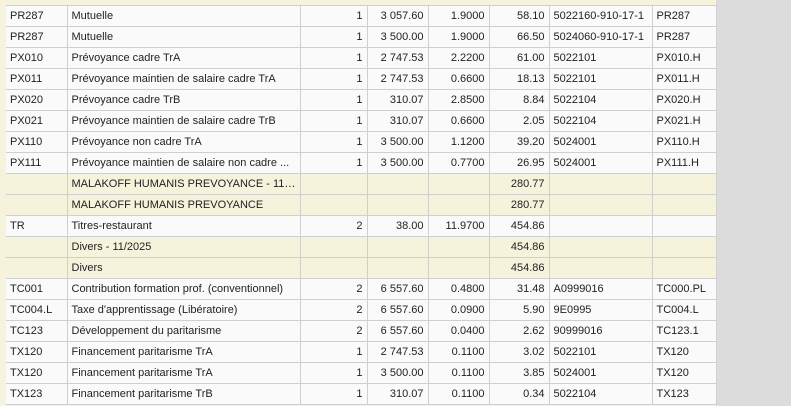 Image resolution: width=791 pixels, height=406 pixels. Describe the element at coordinates (519, 100) in the screenshot. I see `row-amount: 8.84` at that location.